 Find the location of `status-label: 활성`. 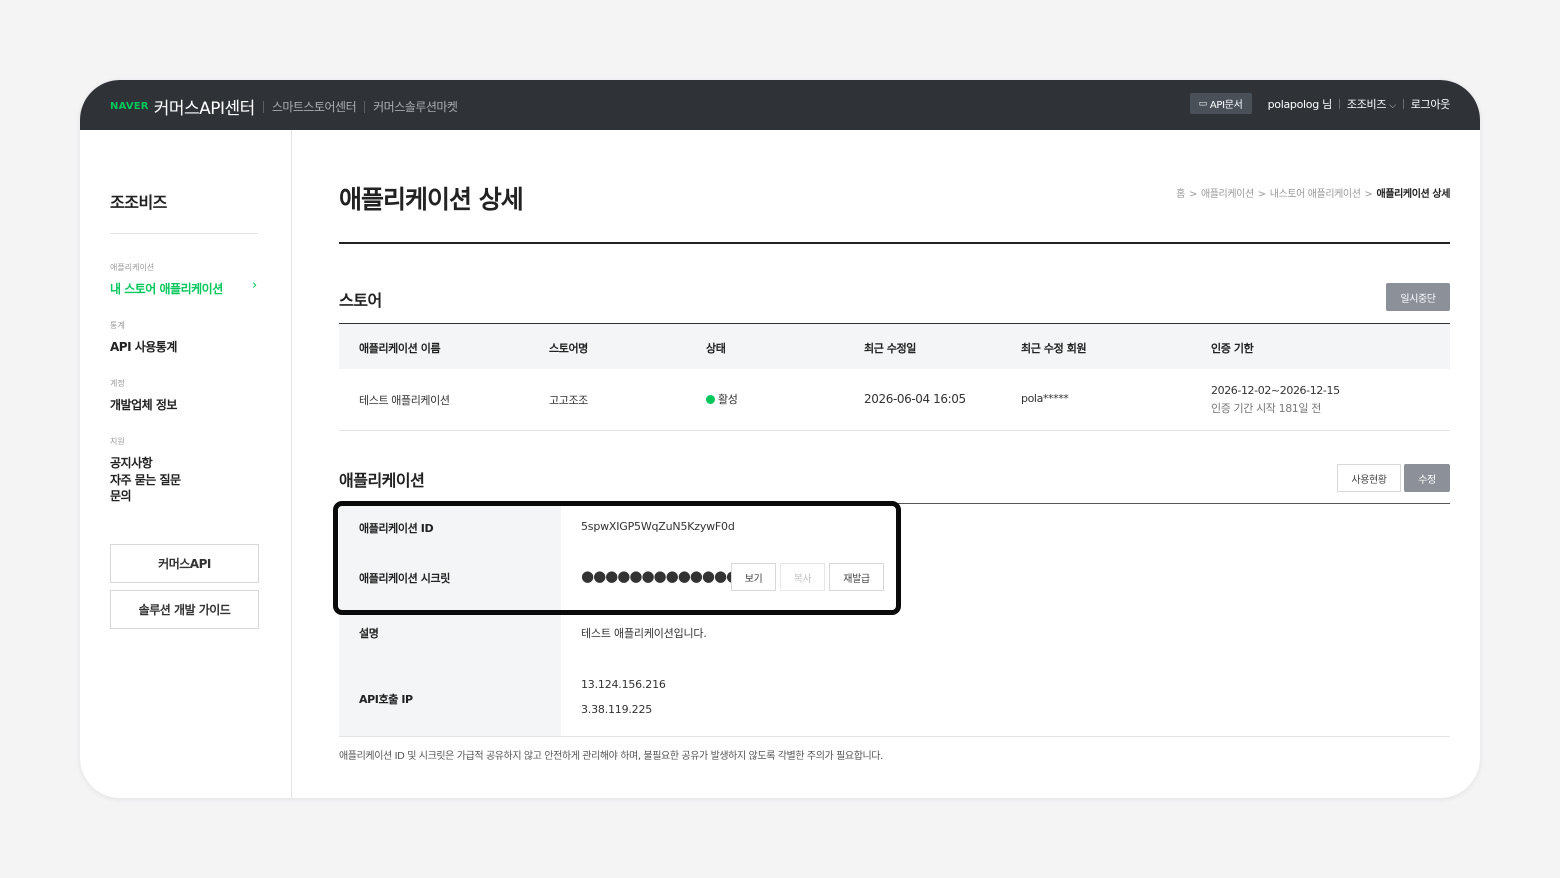

status-label: 활성 is located at coordinates (728, 399).